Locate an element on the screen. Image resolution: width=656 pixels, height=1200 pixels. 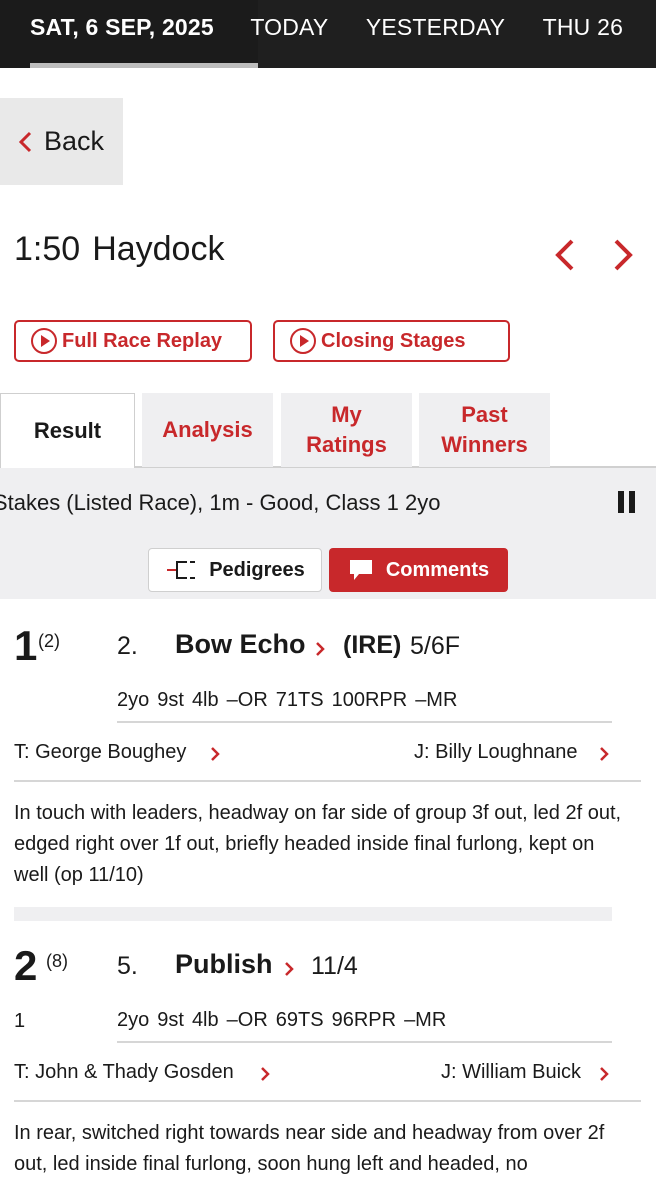
stat-rpr: 100RPR is located at coordinates (369, 700).